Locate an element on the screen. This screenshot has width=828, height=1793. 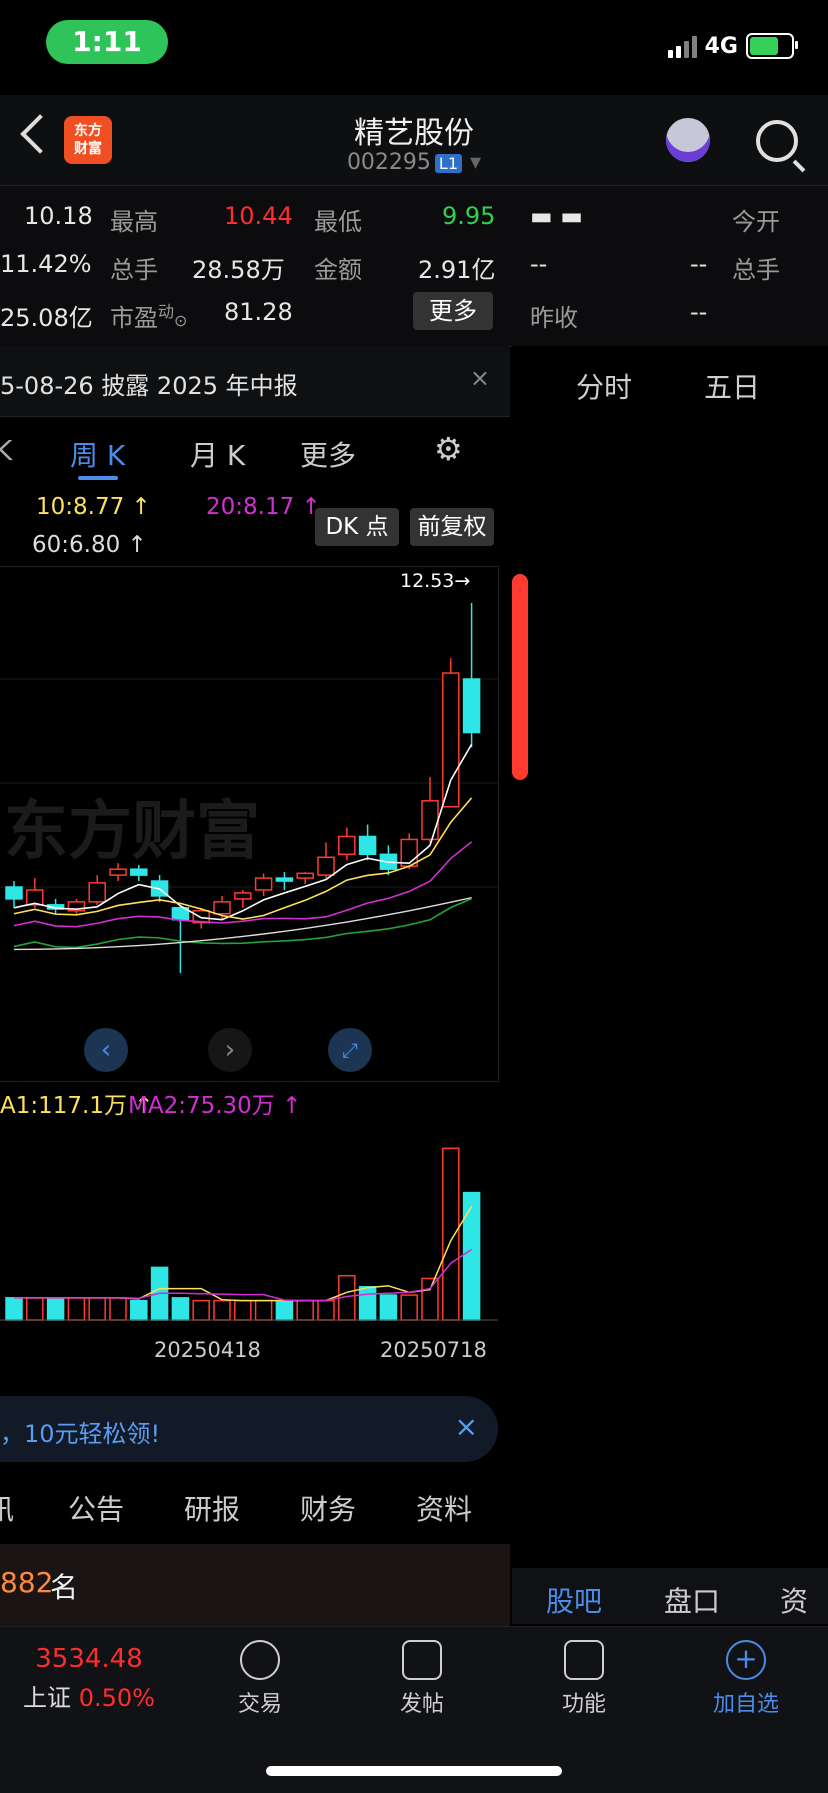
trade-label: 交易 is located at coordinates (259, 1704).